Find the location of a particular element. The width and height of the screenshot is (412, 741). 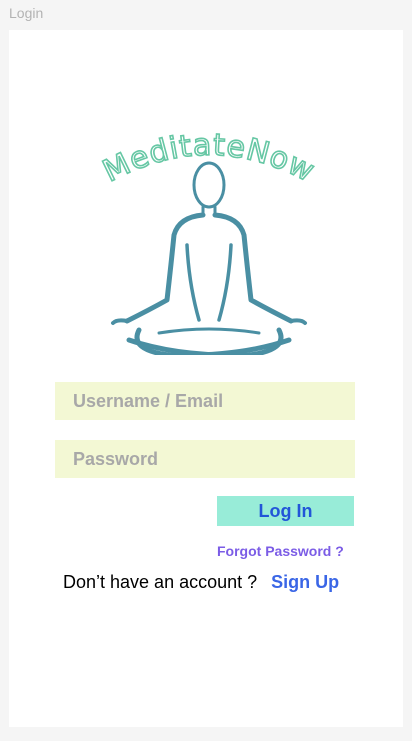

username-email-input is located at coordinates (205, 401).